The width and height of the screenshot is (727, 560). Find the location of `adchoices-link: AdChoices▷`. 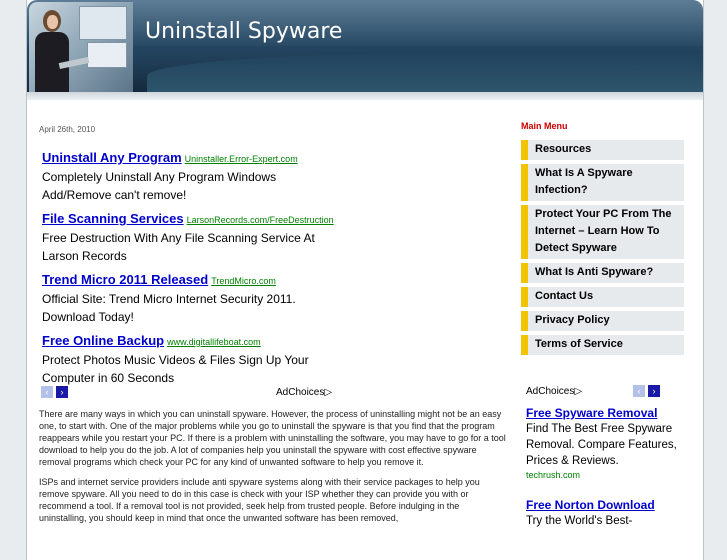

adchoices-link: AdChoices▷ is located at coordinates (304, 392).